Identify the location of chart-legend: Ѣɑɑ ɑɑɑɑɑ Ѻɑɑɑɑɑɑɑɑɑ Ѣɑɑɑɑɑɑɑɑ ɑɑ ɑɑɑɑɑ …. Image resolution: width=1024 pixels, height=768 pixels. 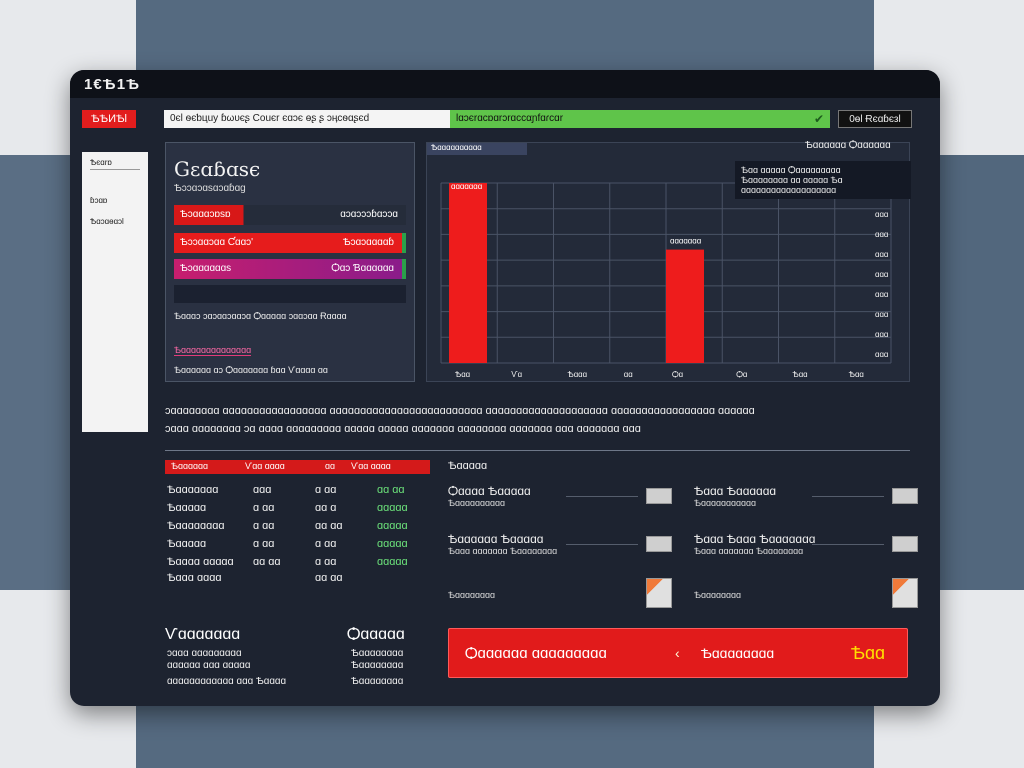
(823, 180).